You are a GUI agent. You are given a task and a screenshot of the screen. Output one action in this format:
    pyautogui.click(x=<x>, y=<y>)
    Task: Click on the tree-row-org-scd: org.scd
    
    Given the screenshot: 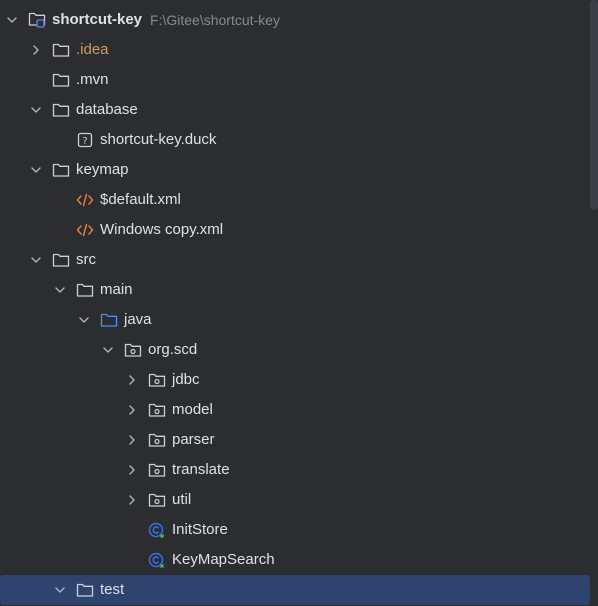 What is the action you would take?
    pyautogui.click(x=295, y=350)
    